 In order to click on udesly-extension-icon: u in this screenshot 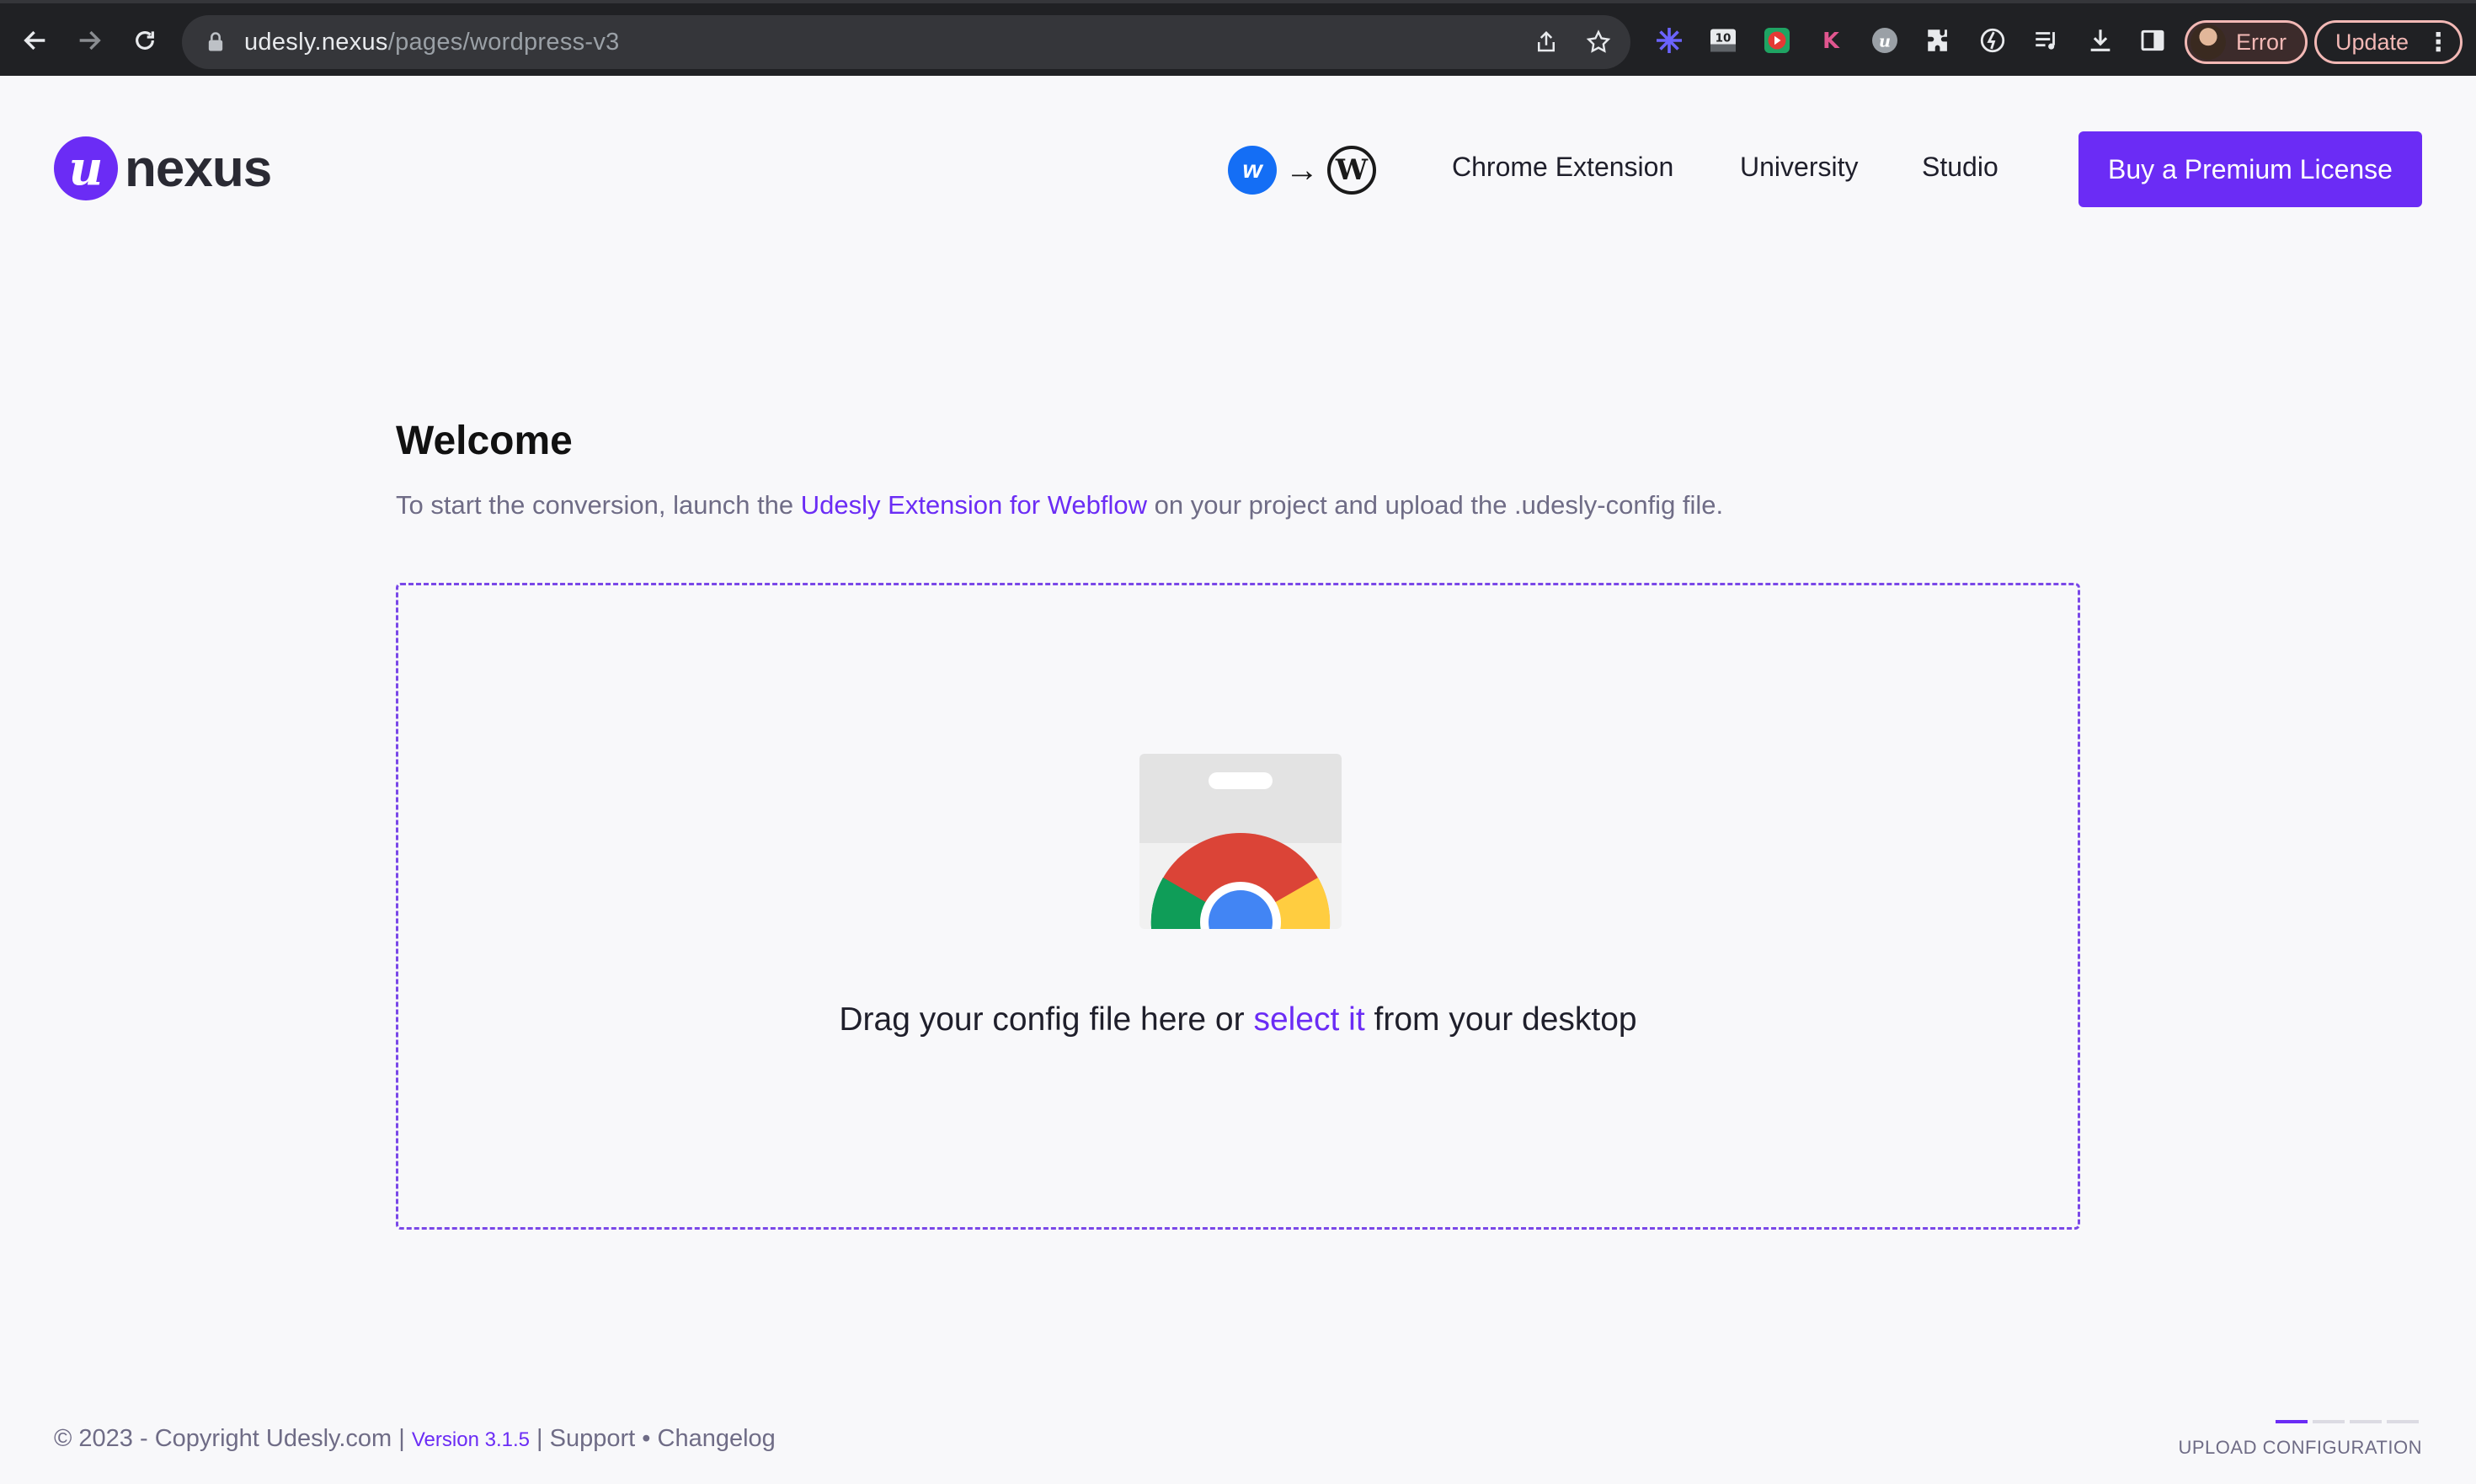, I will do `click(1884, 41)`.